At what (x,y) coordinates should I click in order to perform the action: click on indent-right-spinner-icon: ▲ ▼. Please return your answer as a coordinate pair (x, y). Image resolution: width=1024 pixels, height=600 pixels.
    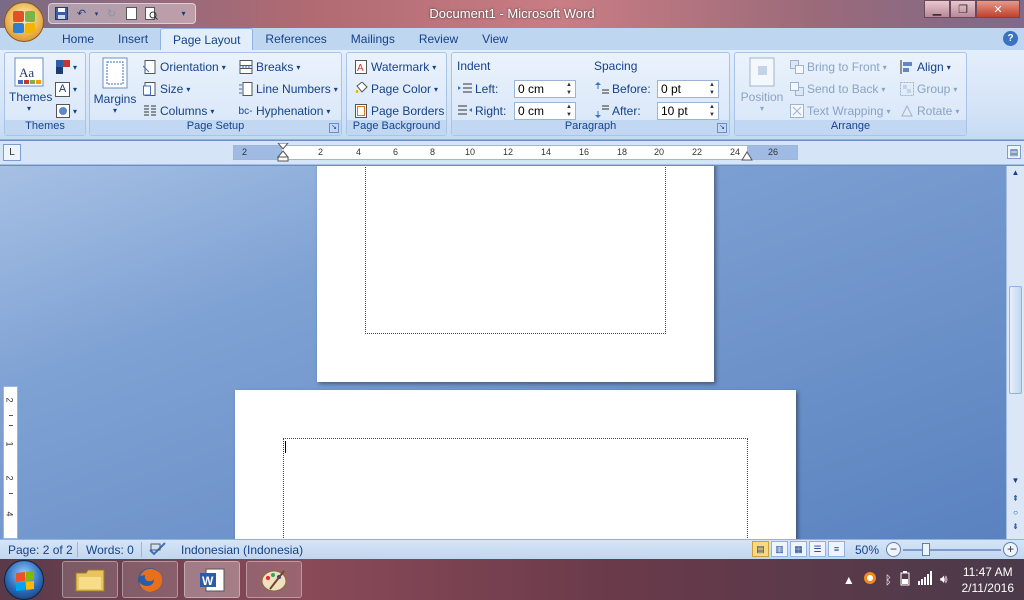
    Looking at the image, I should click on (570, 111).